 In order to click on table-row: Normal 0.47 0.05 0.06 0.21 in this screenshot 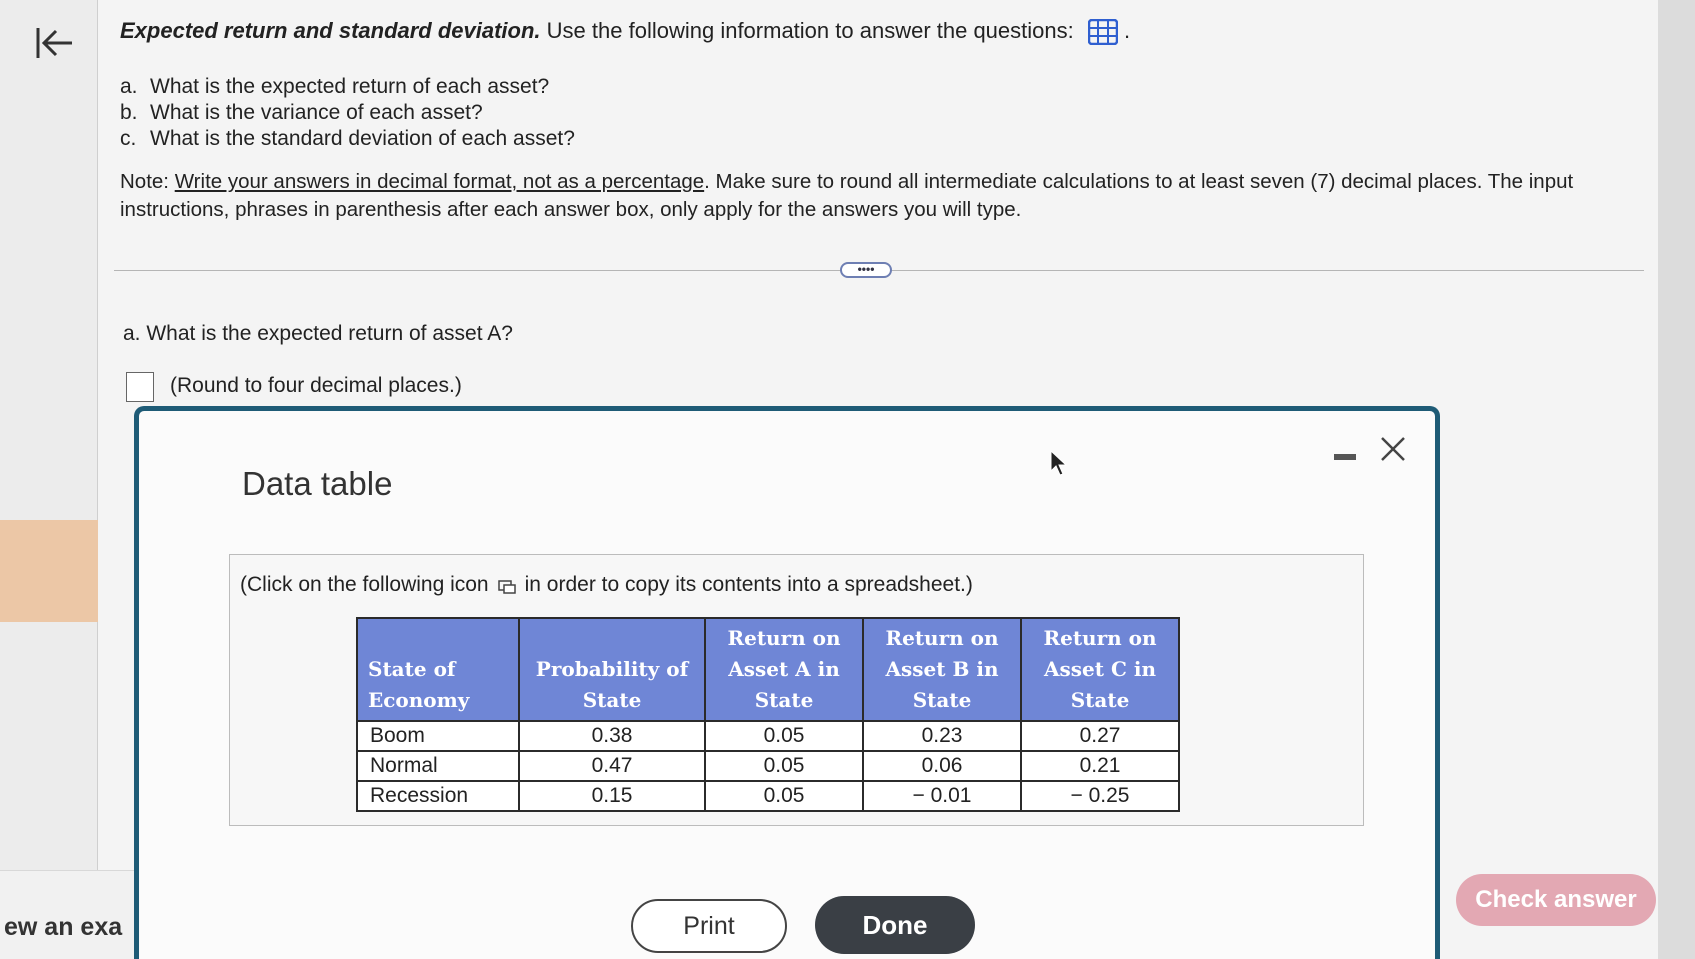, I will do `click(768, 766)`.